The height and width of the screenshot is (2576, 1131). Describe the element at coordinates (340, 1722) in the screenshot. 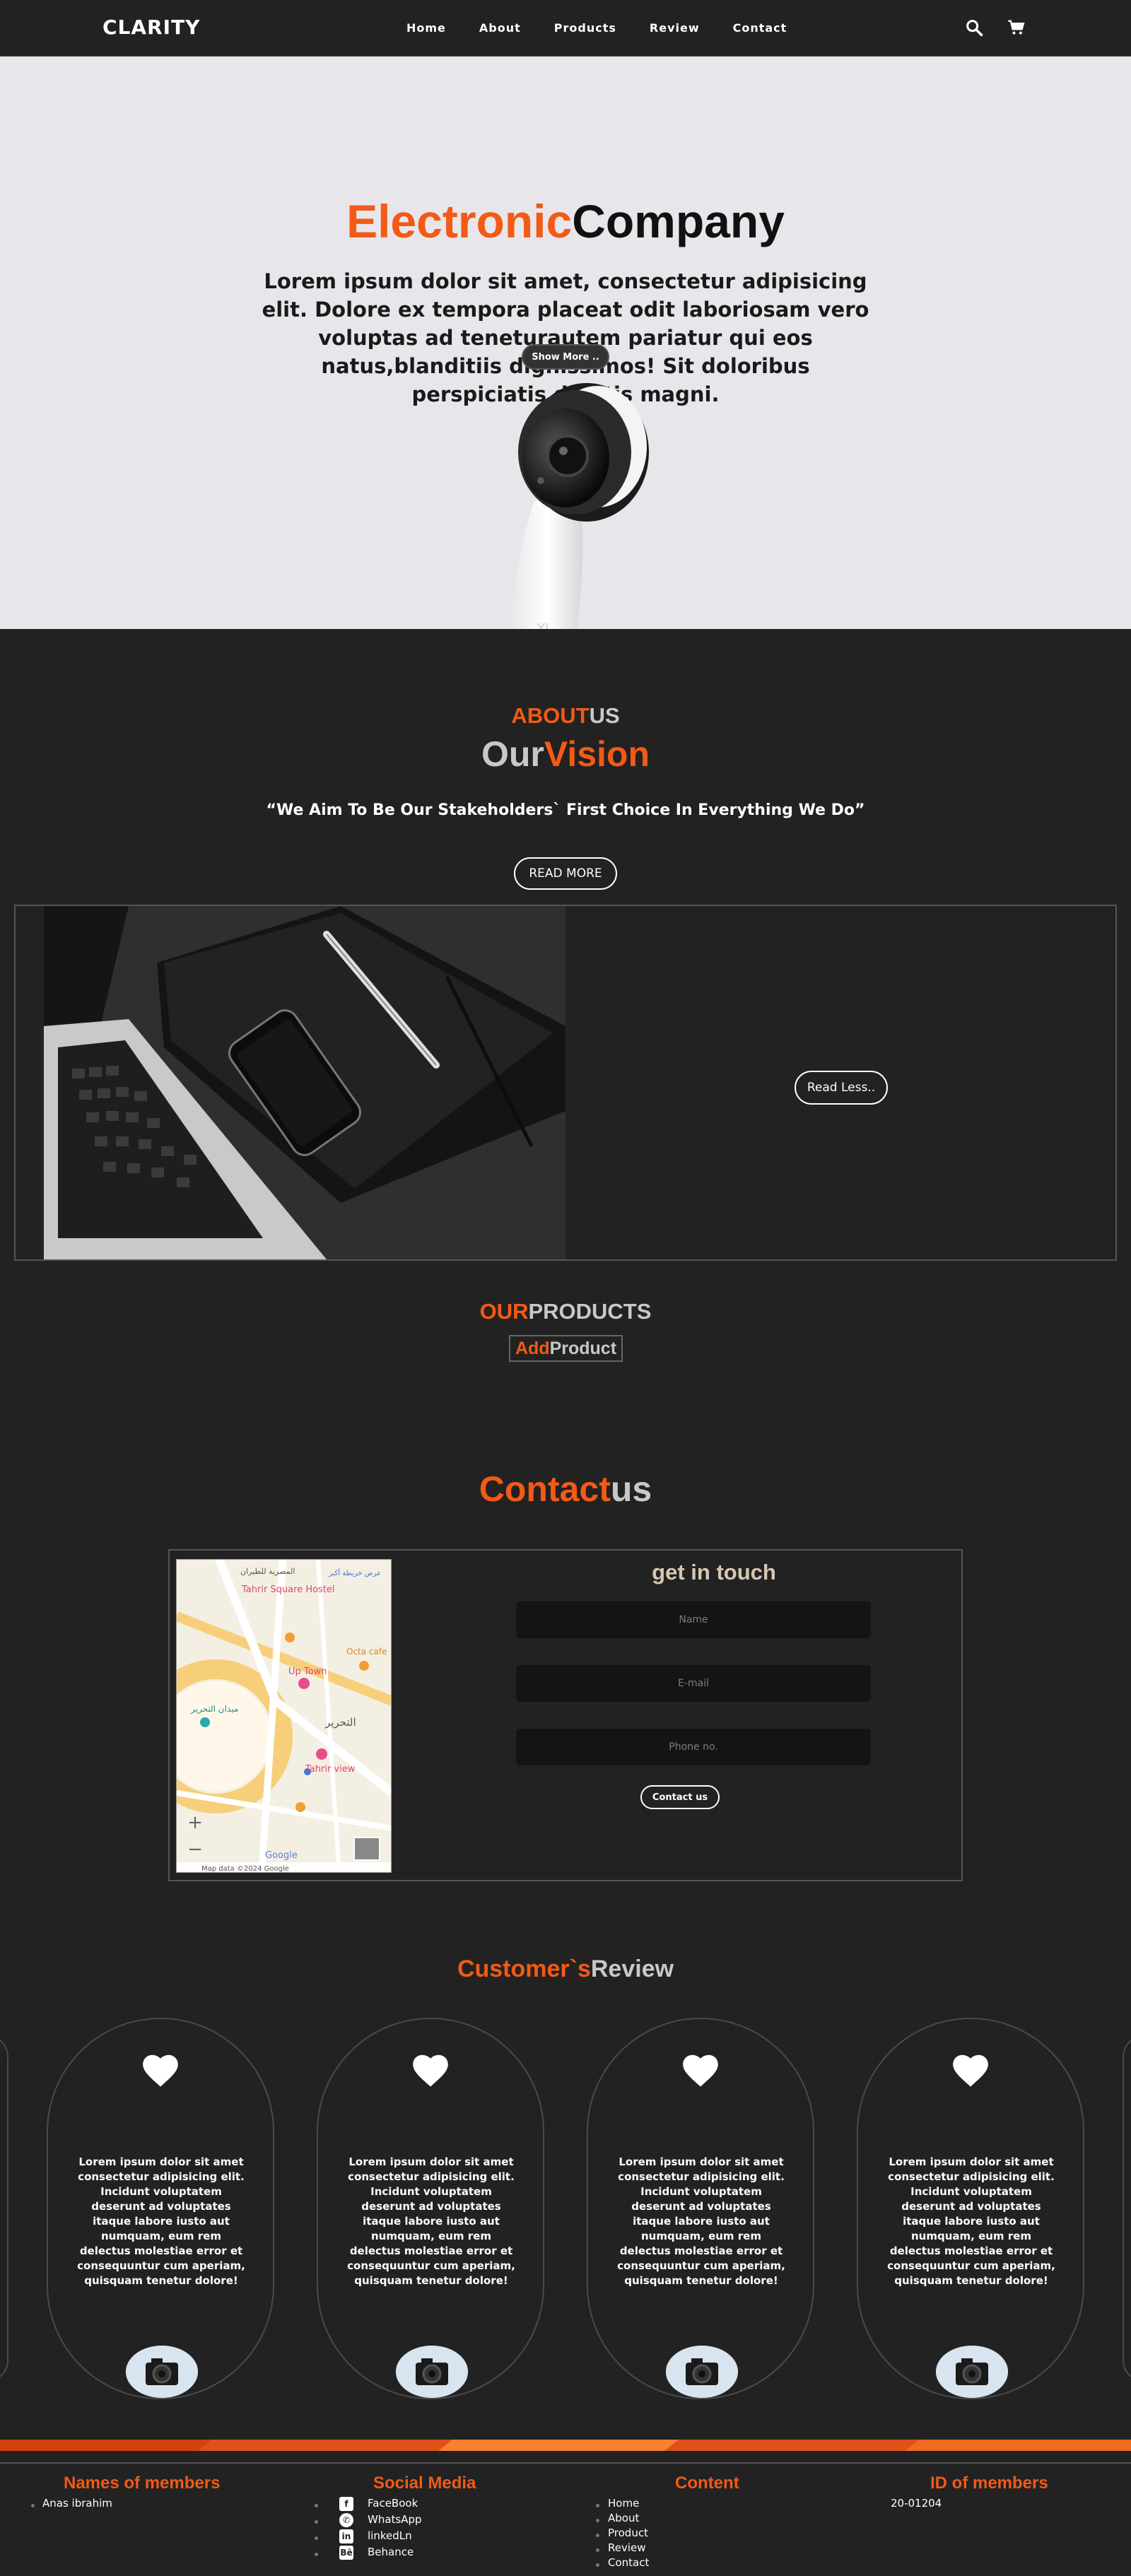

I see `map-label-tahrir: التحرير` at that location.